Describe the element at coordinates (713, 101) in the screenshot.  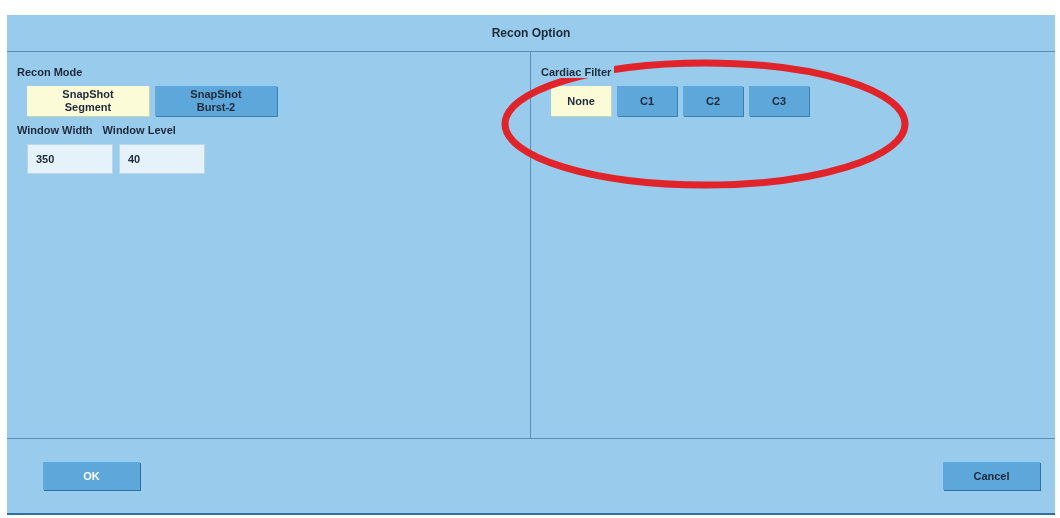
I see `option-button: C2` at that location.